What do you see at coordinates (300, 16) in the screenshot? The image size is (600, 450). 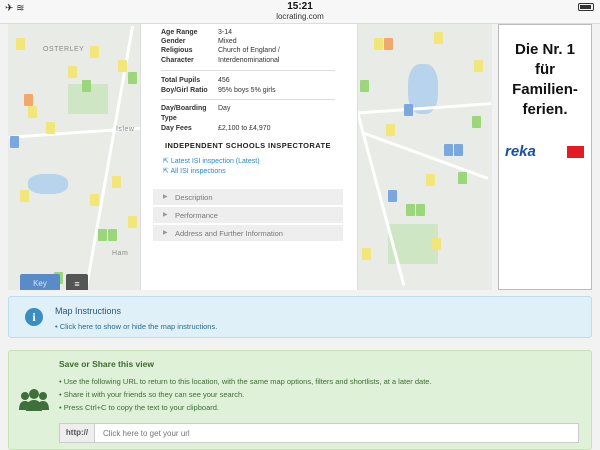 I see `address-bar-url: locrating.com` at bounding box center [300, 16].